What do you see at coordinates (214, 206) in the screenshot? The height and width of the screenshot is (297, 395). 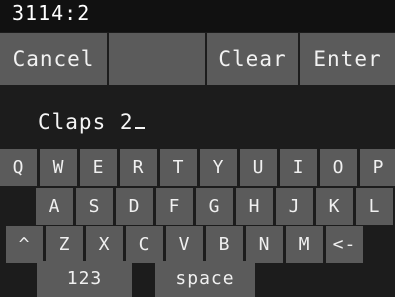 I see `key-g: G` at bounding box center [214, 206].